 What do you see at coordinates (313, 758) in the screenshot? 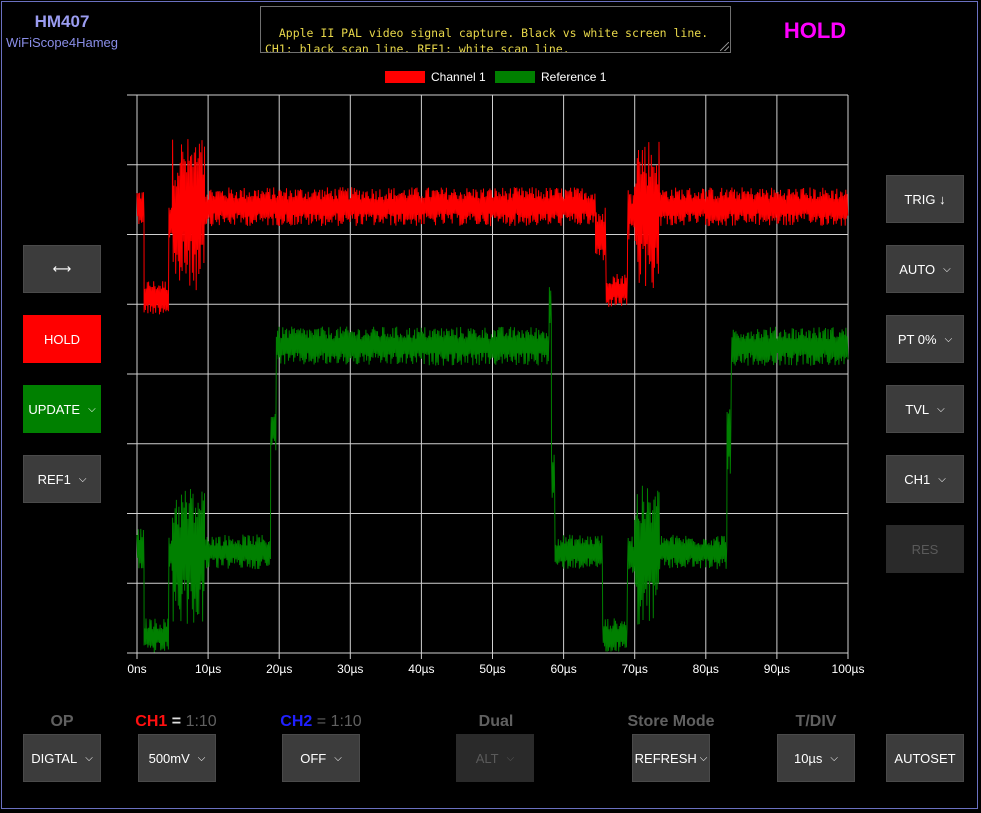
I see `ch2-volts-value: OFF` at bounding box center [313, 758].